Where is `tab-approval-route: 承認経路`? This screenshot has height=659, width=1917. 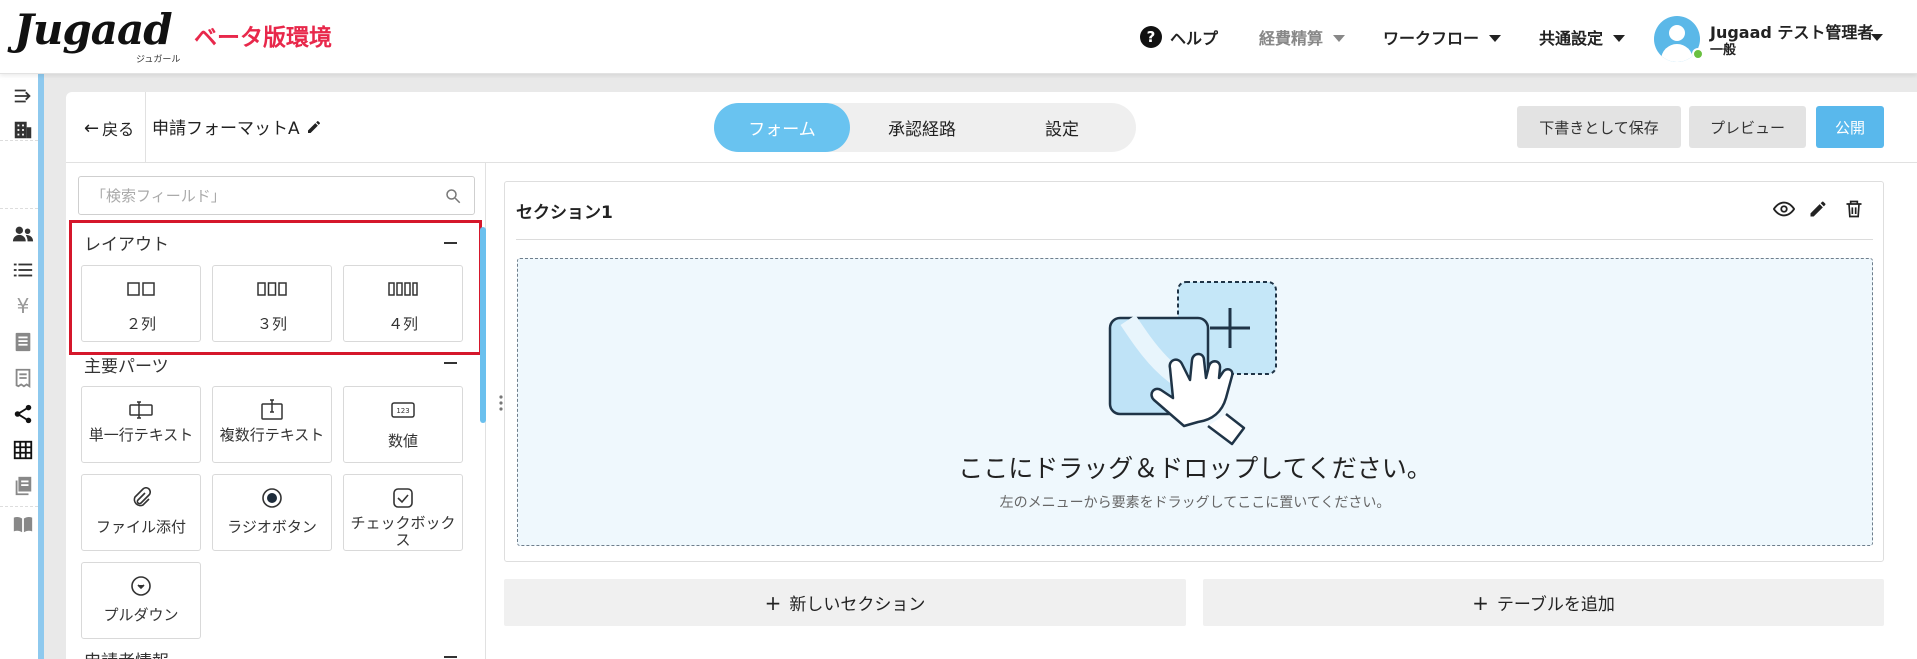
tab-approval-route: 承認経路 is located at coordinates (922, 127).